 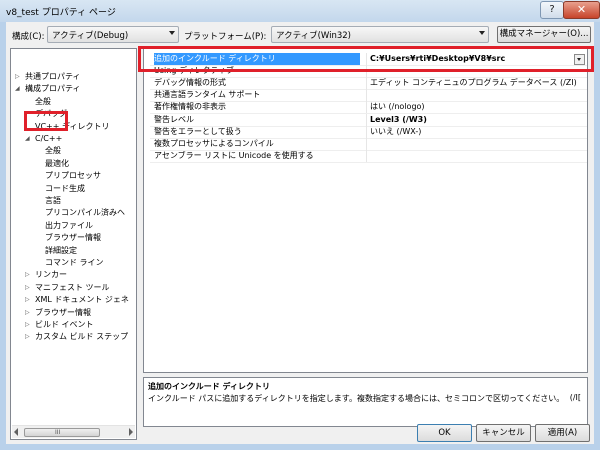 I want to click on annotation-highlight-include-dir, so click(x=366, y=59).